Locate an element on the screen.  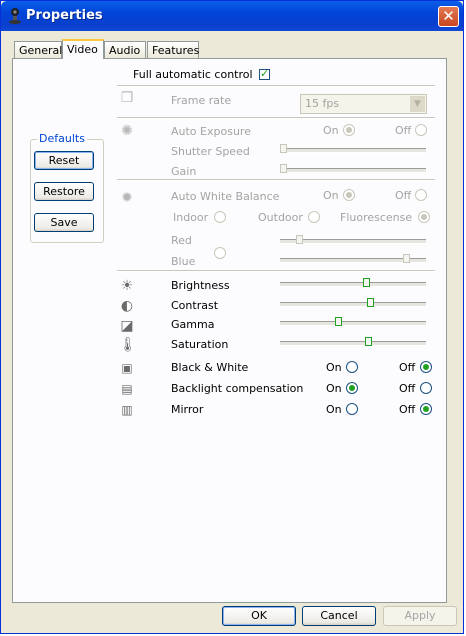
contrast-icon: ◐ is located at coordinates (127, 306).